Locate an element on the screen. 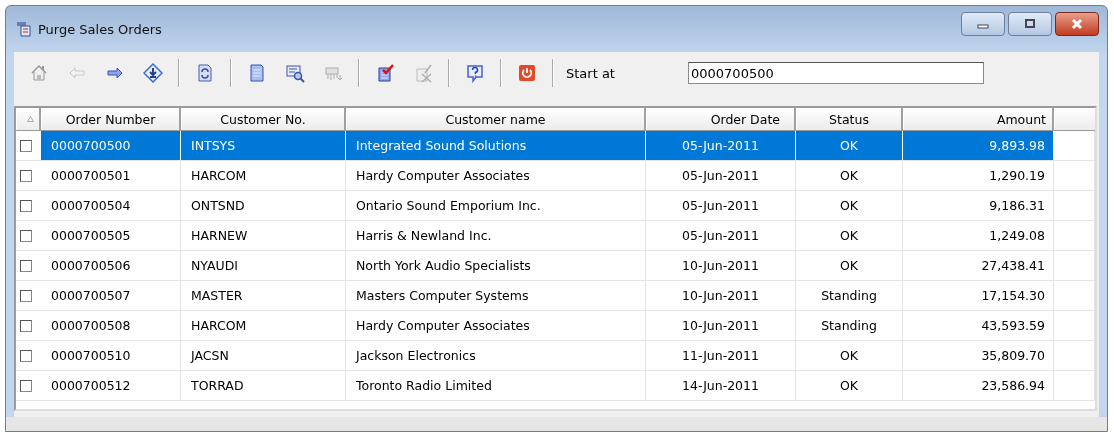 This screenshot has height=437, width=1114. table-cell: 1,290.19 is located at coordinates (978, 175).